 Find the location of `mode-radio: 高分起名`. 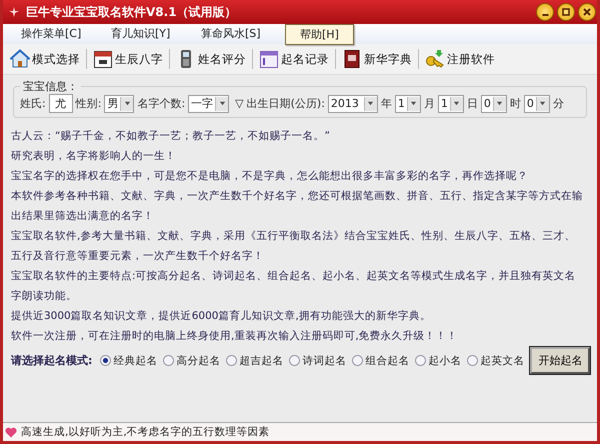

mode-radio: 高分起名 is located at coordinates (191, 361).